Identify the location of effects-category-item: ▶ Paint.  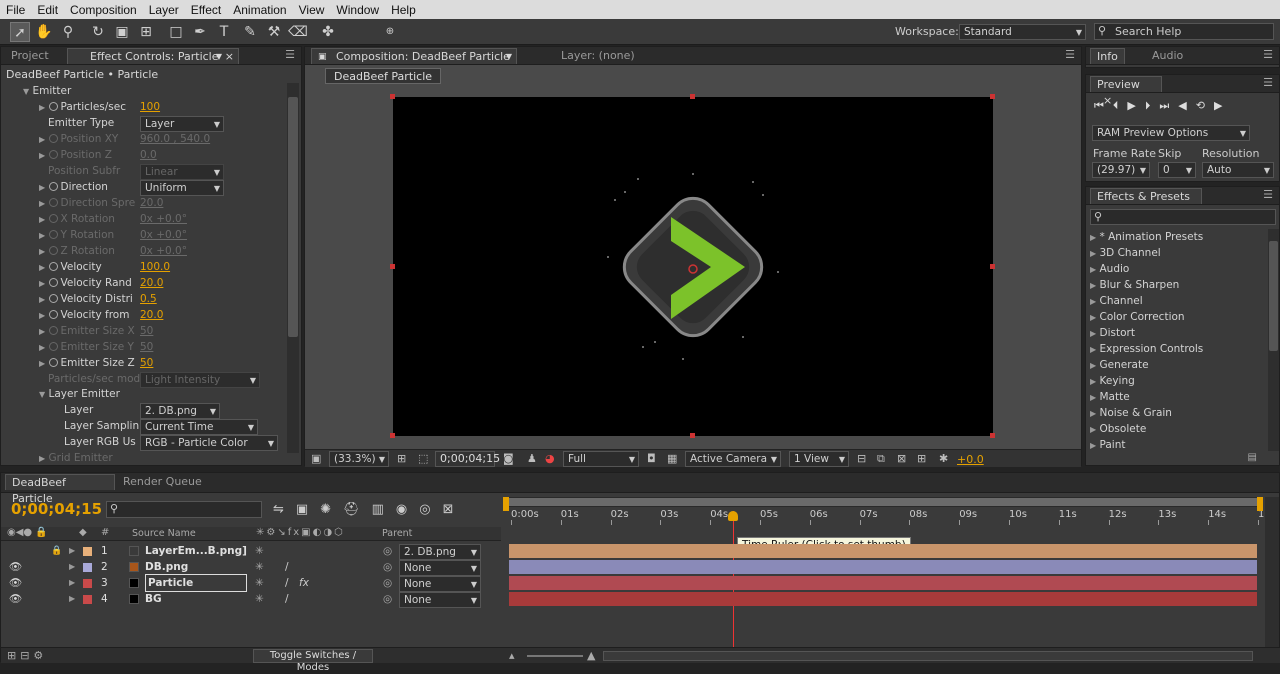
(1107, 445).